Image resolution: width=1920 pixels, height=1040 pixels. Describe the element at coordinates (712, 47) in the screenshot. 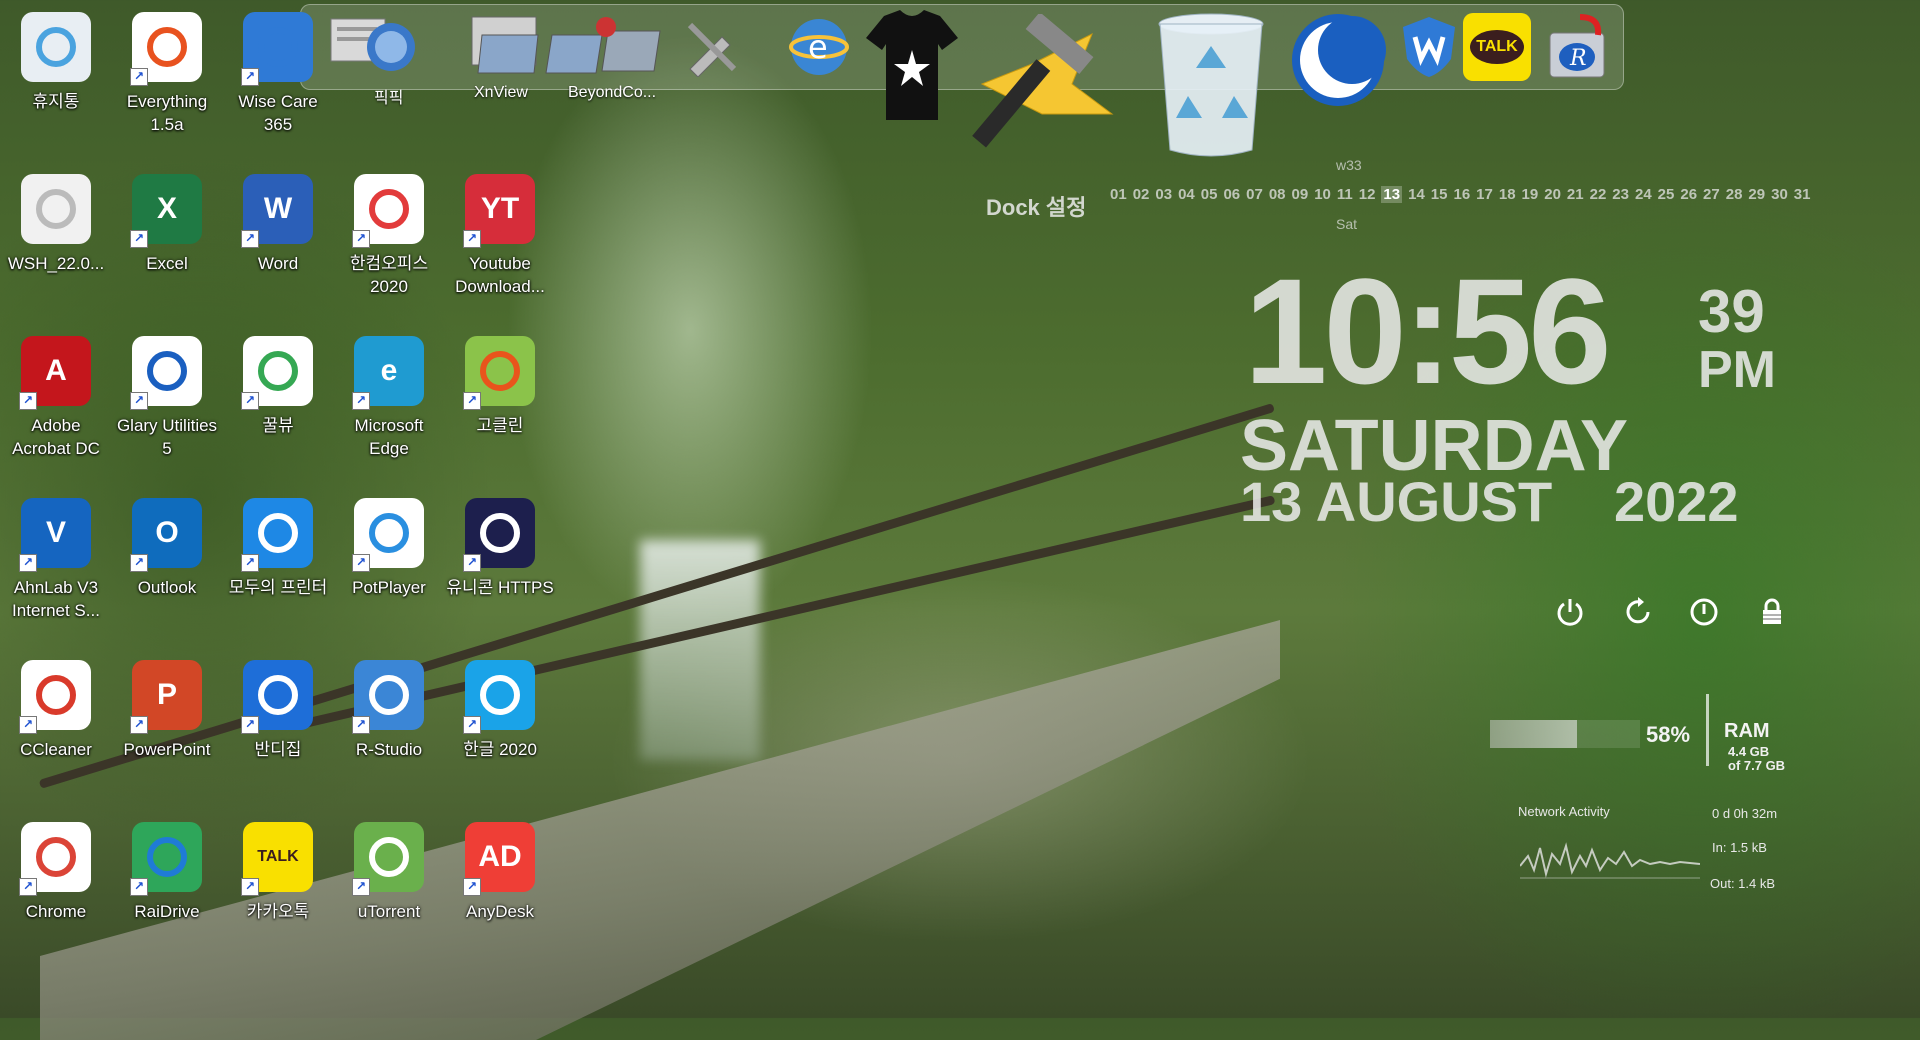

I see `dock-tools` at that location.